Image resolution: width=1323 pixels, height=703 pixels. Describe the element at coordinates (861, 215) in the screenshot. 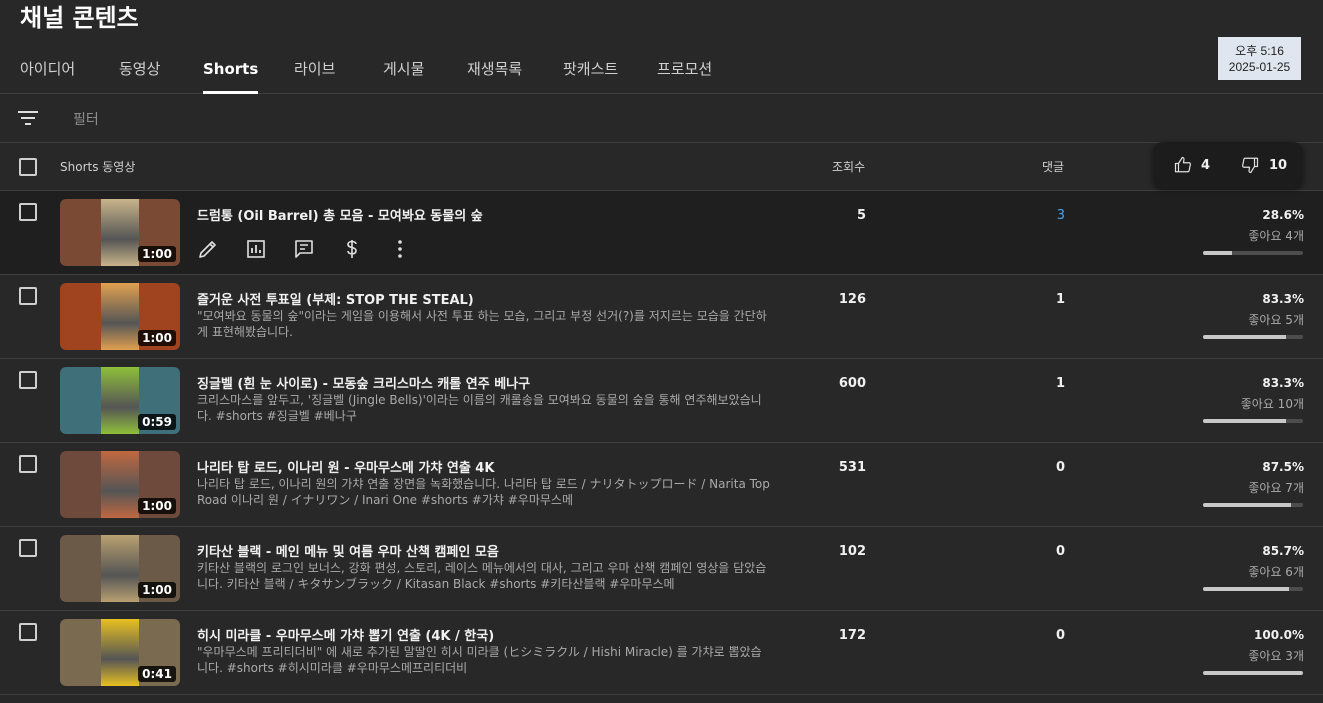

I see `view-count: 5` at that location.